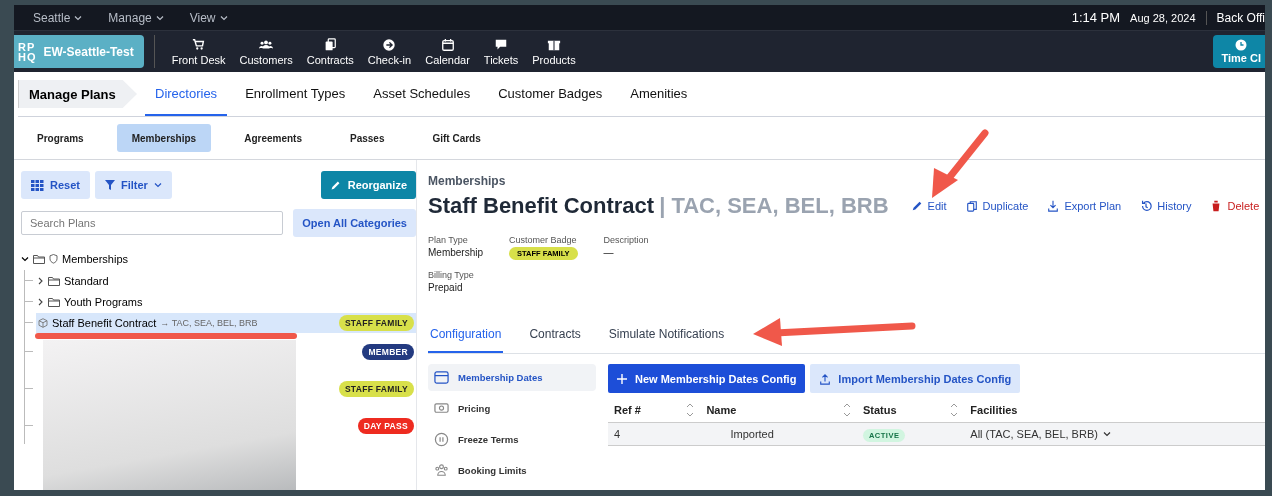  What do you see at coordinates (659, 94) in the screenshot?
I see `tab: Amenities` at bounding box center [659, 94].